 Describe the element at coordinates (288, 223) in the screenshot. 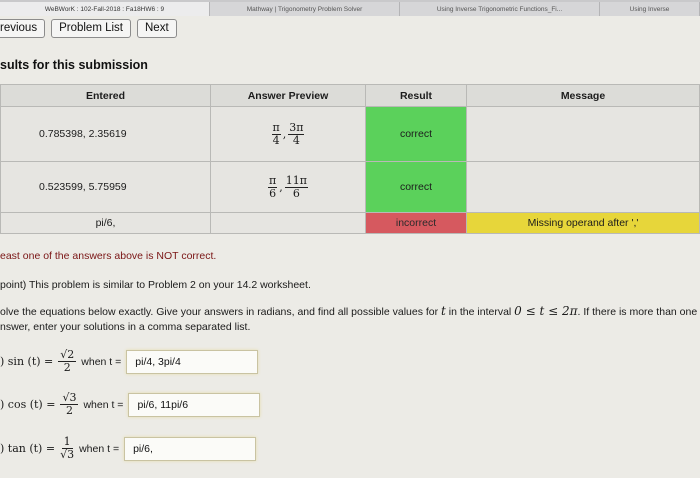

I see `answer-preview-cell` at that location.